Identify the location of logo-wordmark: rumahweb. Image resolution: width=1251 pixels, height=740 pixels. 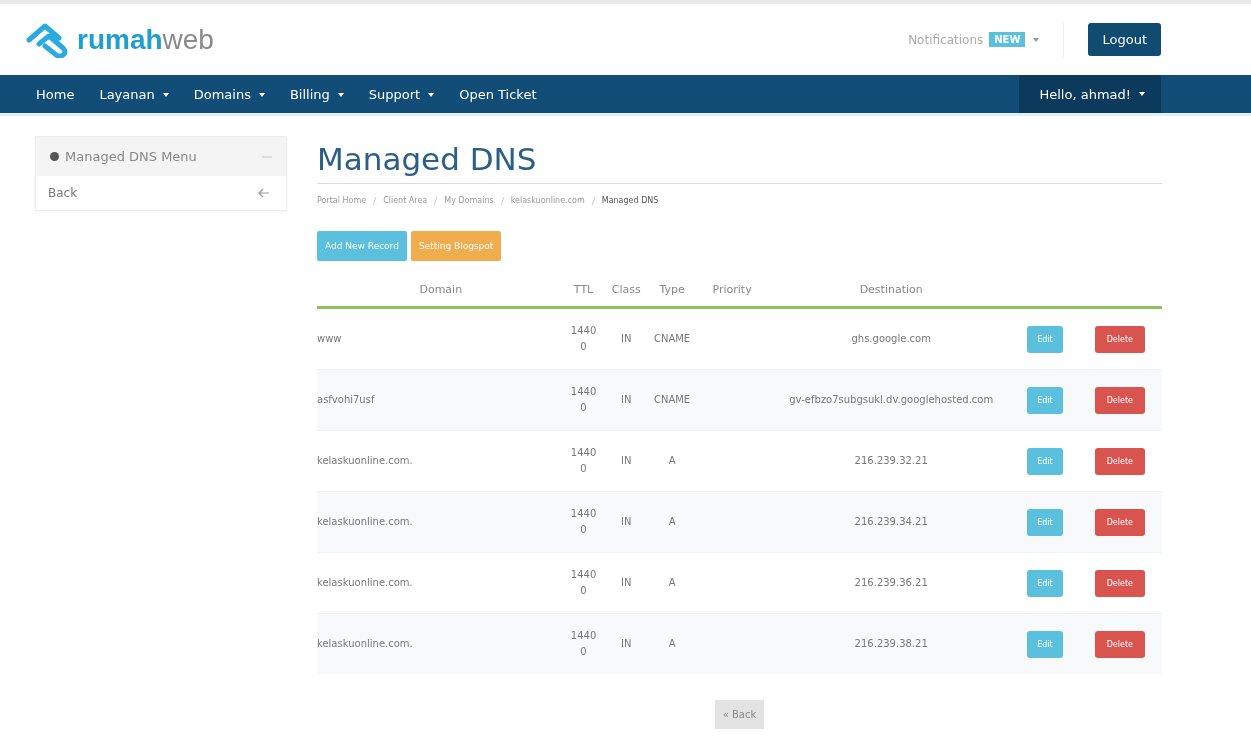
(145, 39).